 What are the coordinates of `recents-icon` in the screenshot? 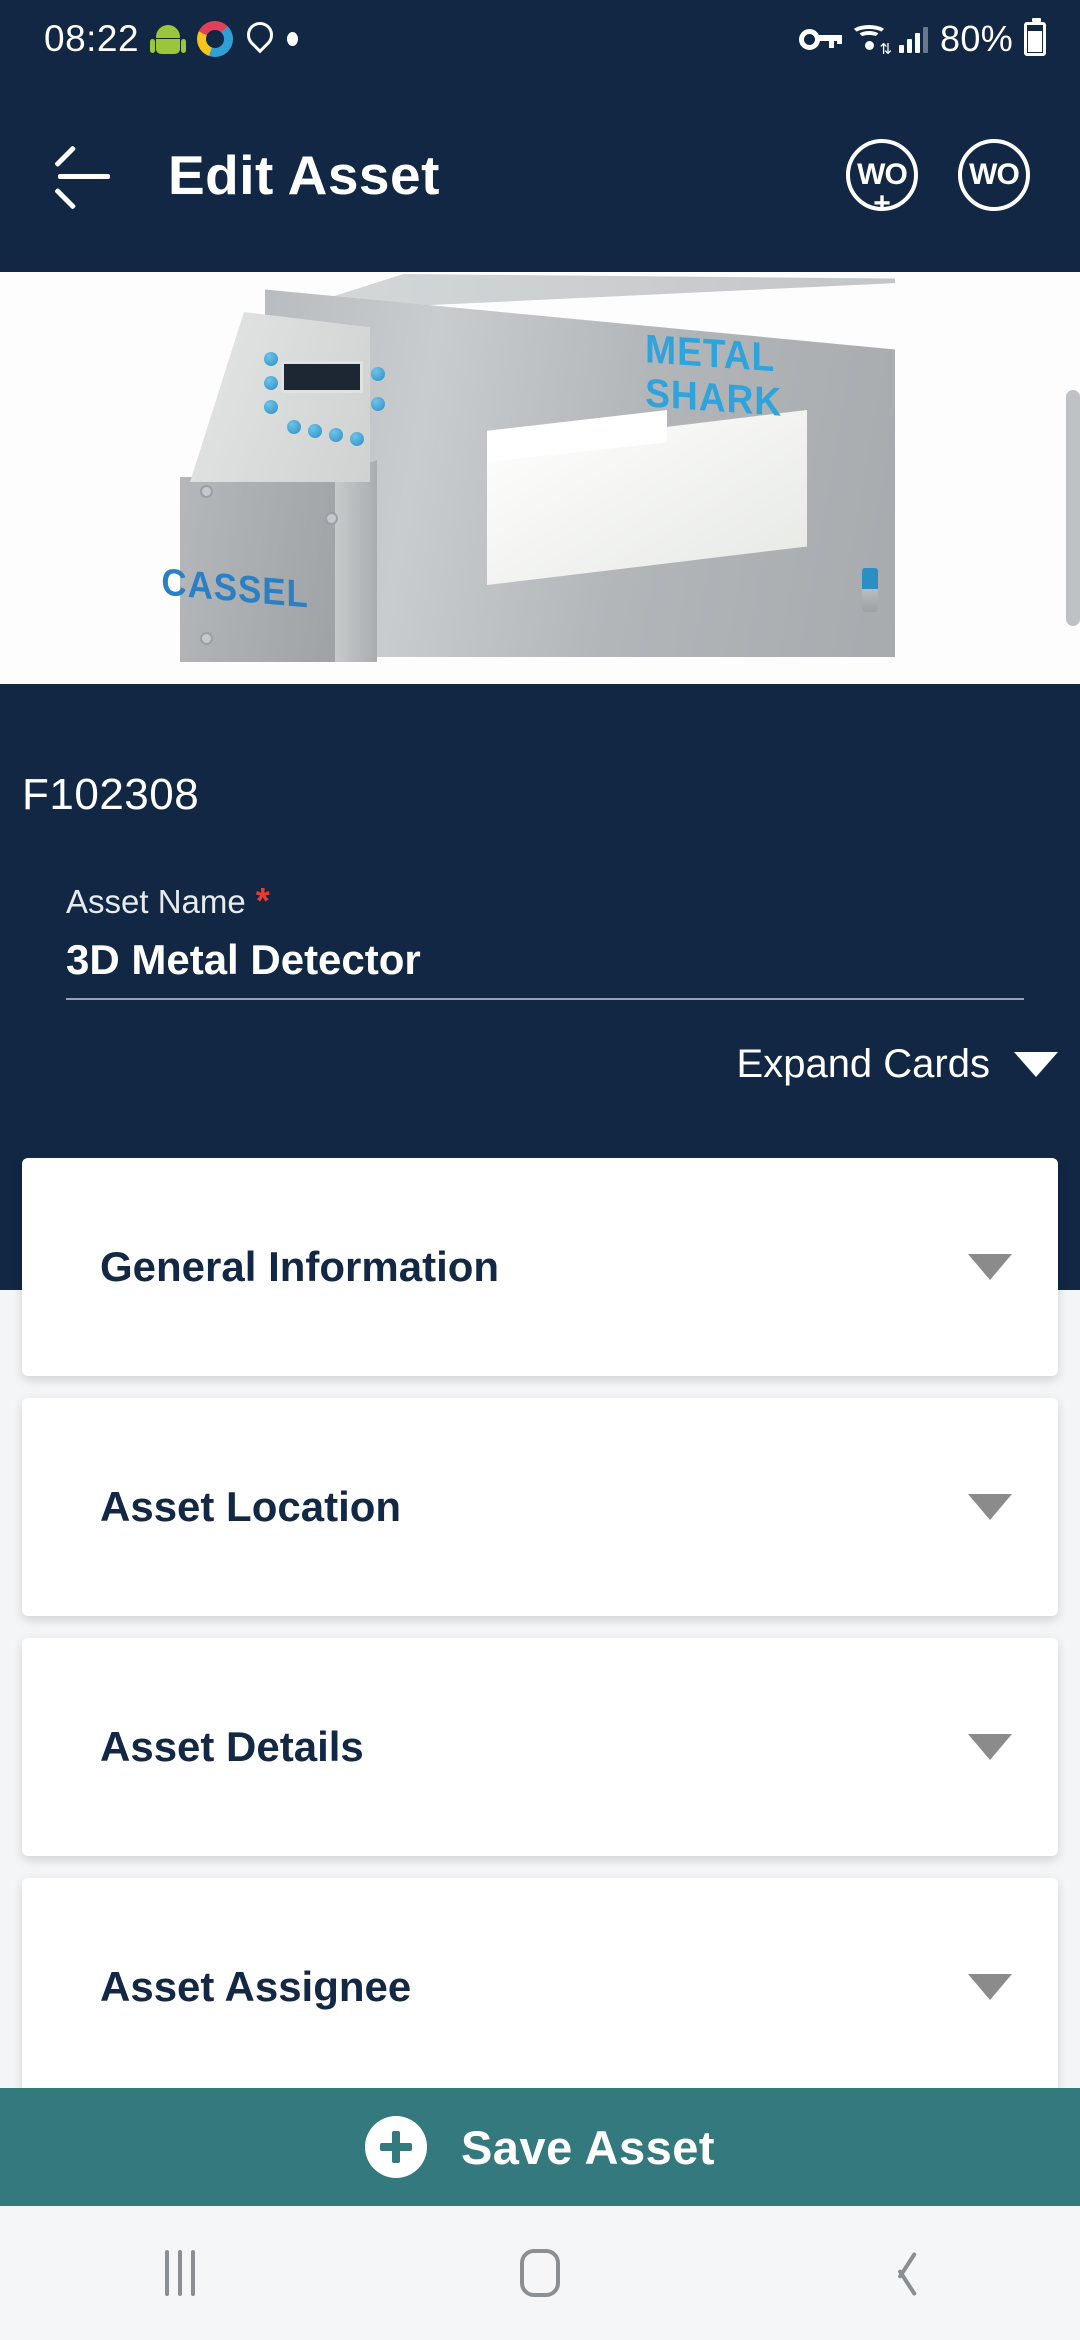 It's located at (180, 2273).